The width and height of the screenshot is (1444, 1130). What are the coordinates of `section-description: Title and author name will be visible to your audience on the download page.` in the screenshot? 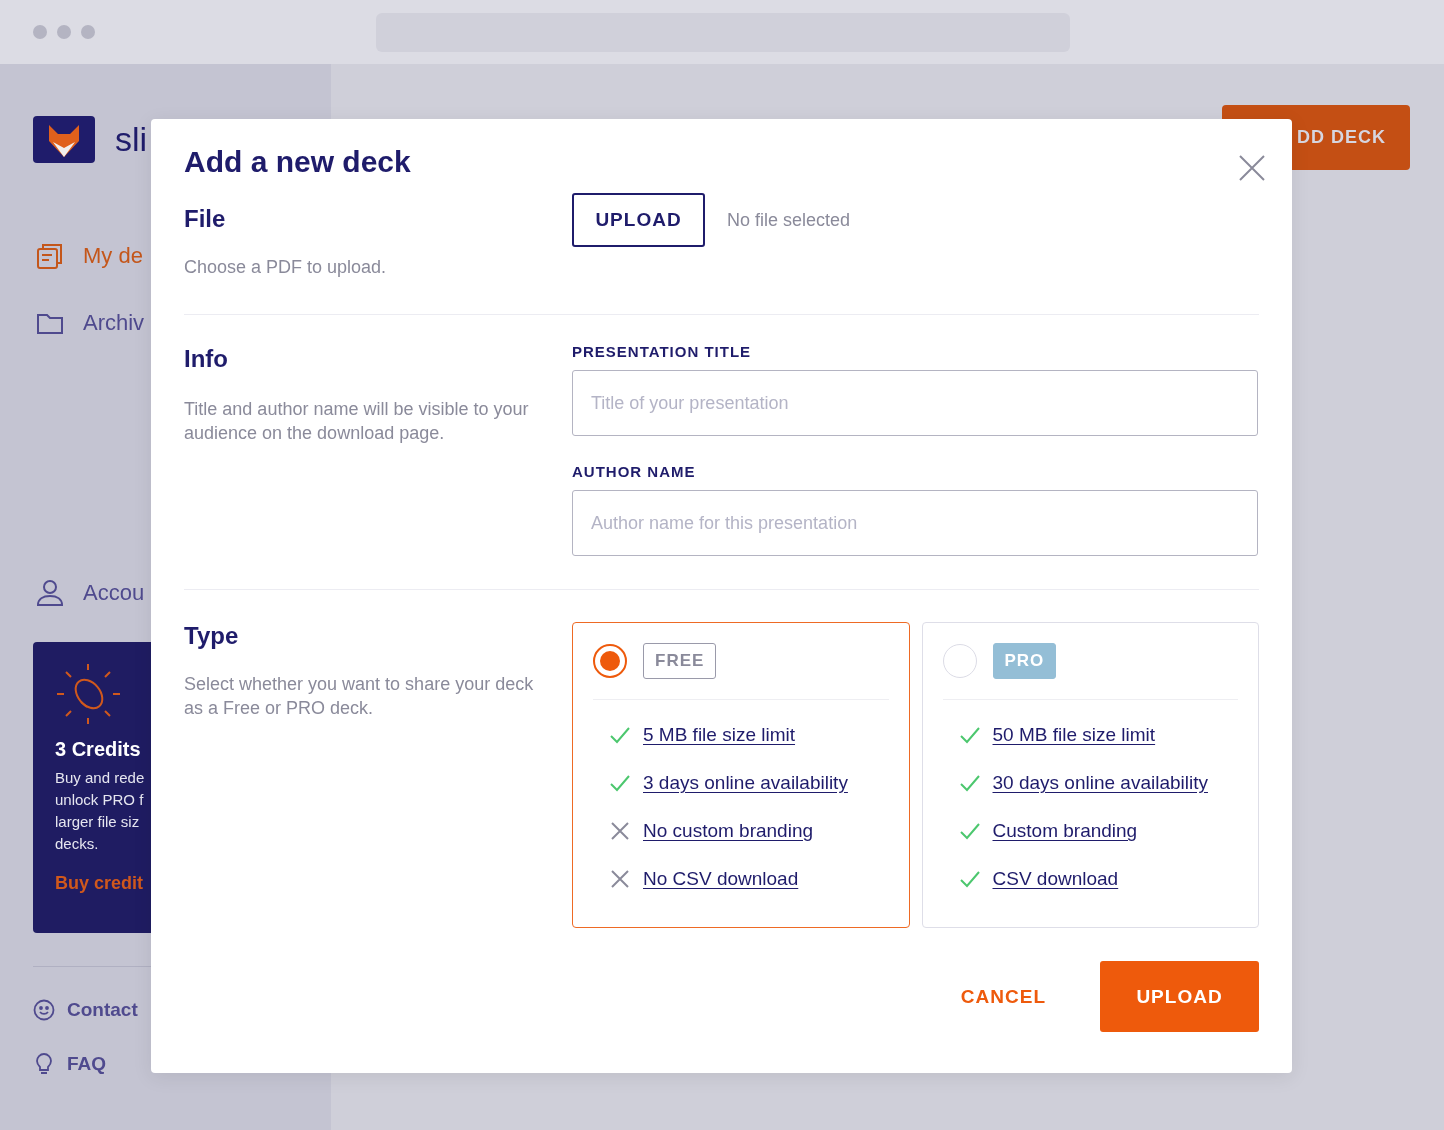 It's located at (357, 421).